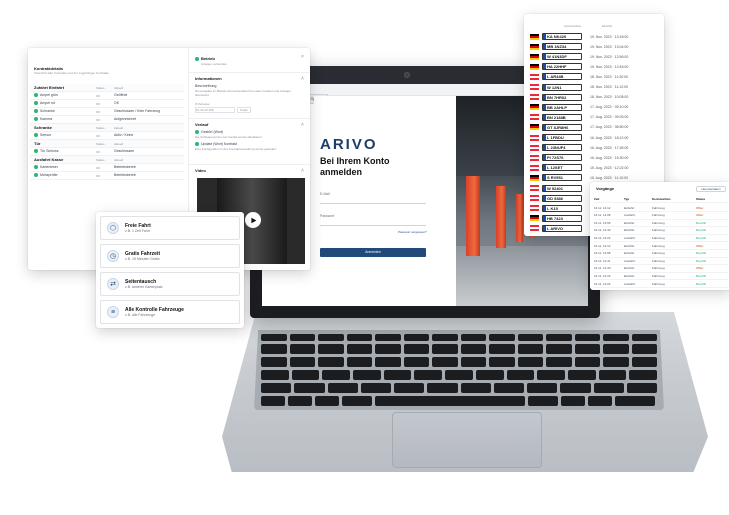  I want to click on copy-button: Kopie, so click(244, 110).